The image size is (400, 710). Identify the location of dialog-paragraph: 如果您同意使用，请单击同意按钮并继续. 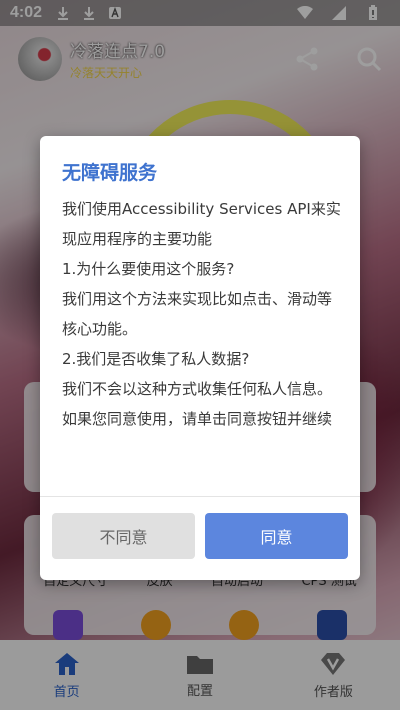
(197, 419).